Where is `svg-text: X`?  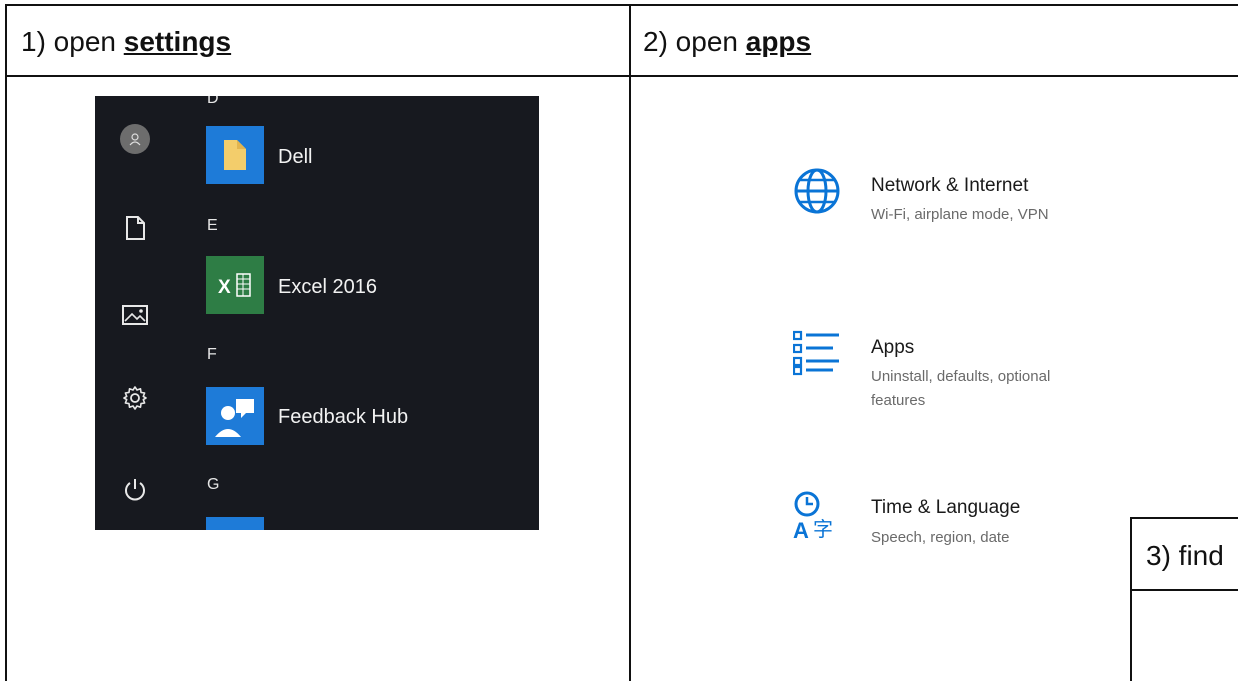
svg-text: X is located at coordinates (224, 287).